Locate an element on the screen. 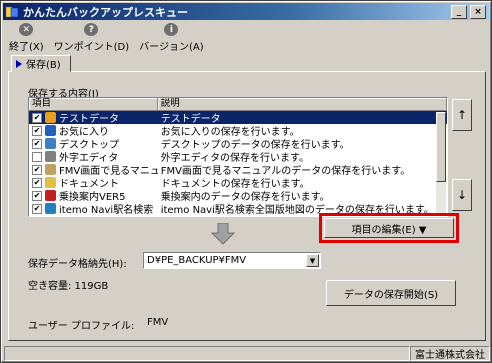 Image resolution: width=492 pixels, height=363 pixels. toolbar: ✕ 終了(X) ? ワンポイント(D) i バージョン(A) is located at coordinates (111, 38).